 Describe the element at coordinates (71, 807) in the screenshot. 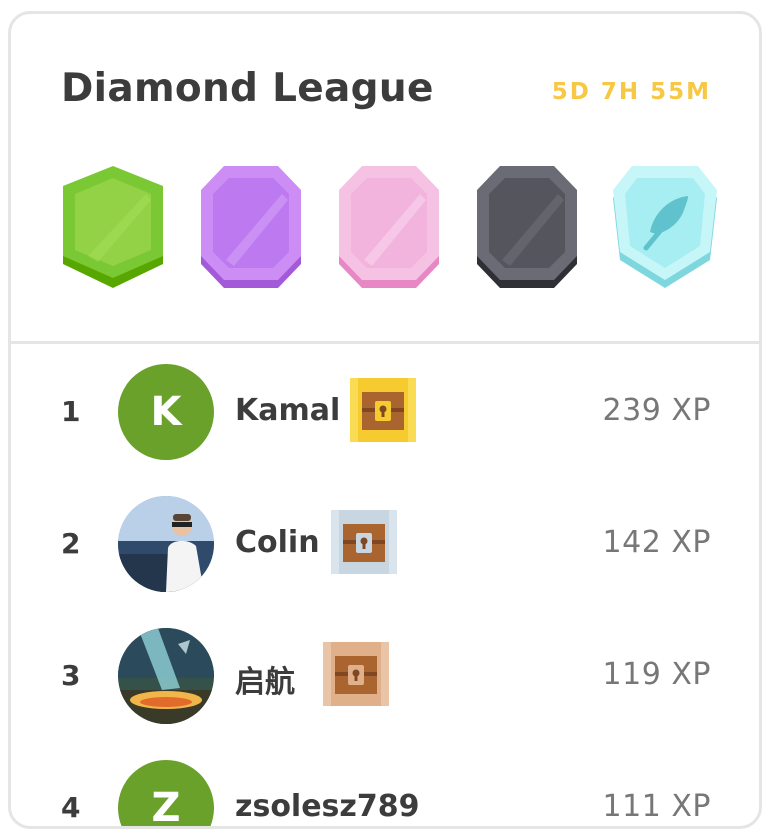

I see `rank-number: 4` at that location.